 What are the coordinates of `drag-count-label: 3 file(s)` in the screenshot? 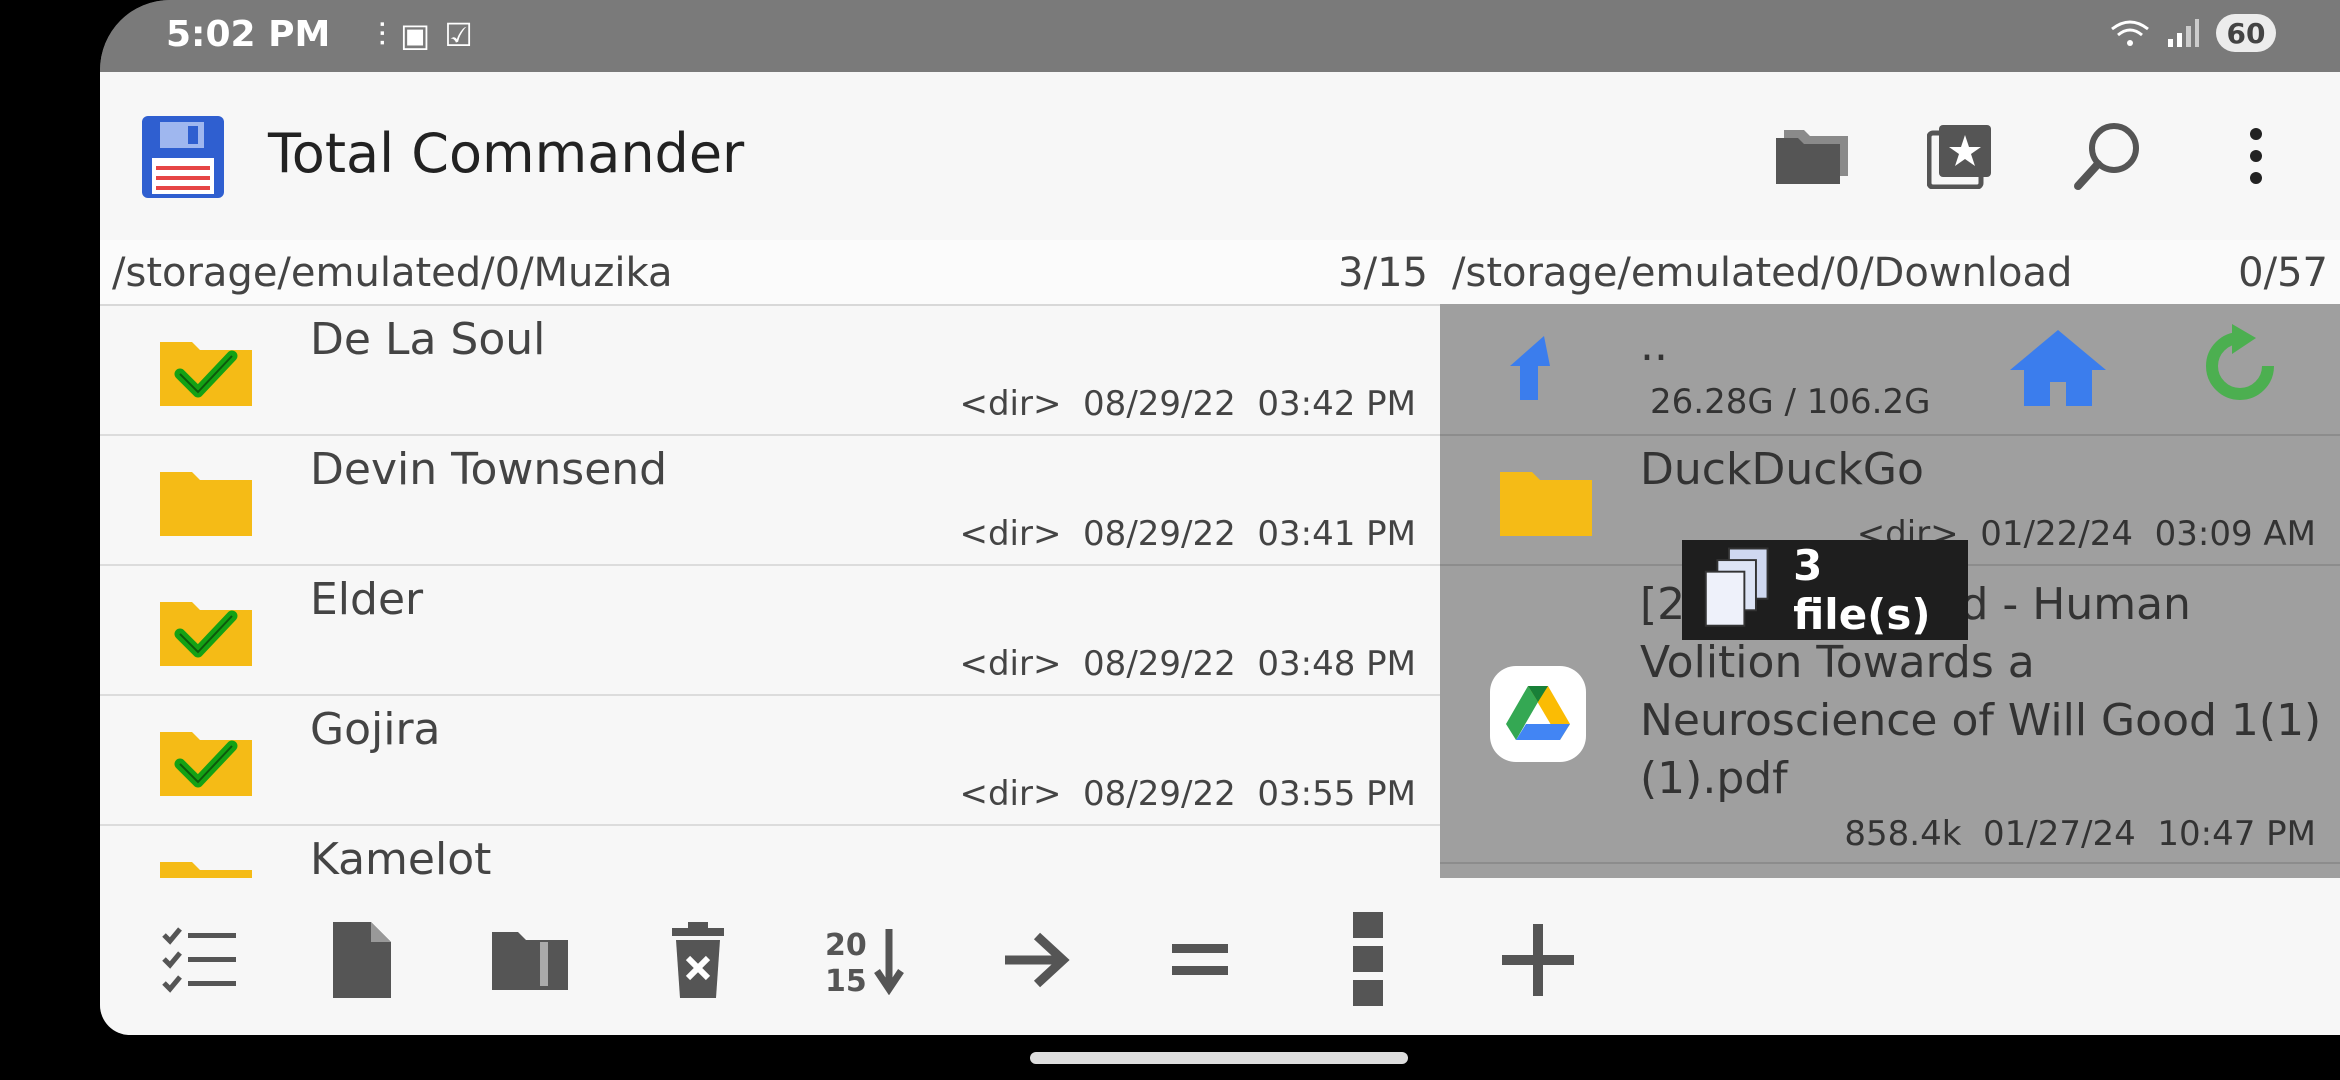 It's located at (1862, 590).